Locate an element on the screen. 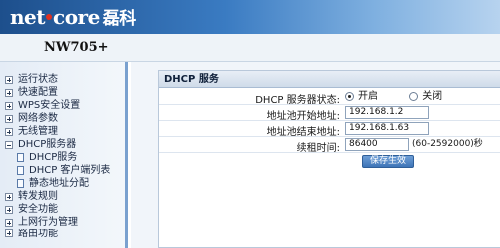 This screenshot has height=248, width=500. sidebar-item-dhcp-service: DHCP服务 is located at coordinates (57, 157).